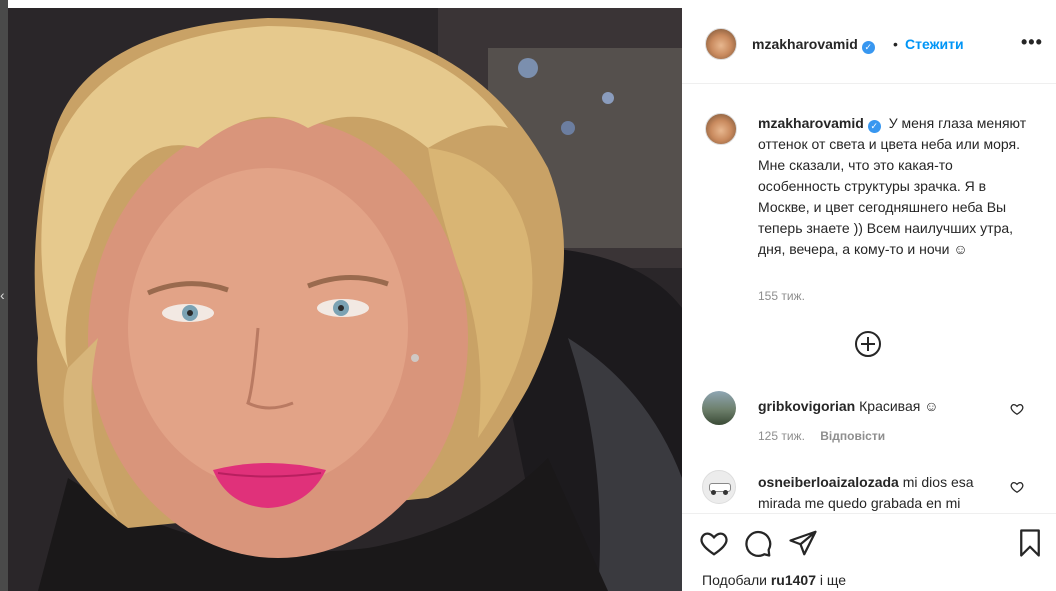 Image resolution: width=1056 pixels, height=591 pixels. Describe the element at coordinates (714, 543) in the screenshot. I see `heart-icon` at that location.